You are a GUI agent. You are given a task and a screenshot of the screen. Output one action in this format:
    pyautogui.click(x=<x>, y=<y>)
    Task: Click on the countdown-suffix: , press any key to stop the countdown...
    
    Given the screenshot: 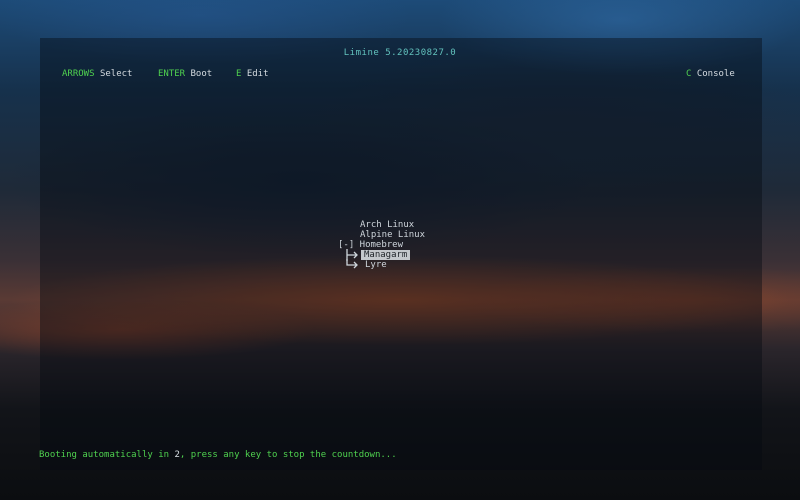 What is the action you would take?
    pyautogui.click(x=288, y=455)
    